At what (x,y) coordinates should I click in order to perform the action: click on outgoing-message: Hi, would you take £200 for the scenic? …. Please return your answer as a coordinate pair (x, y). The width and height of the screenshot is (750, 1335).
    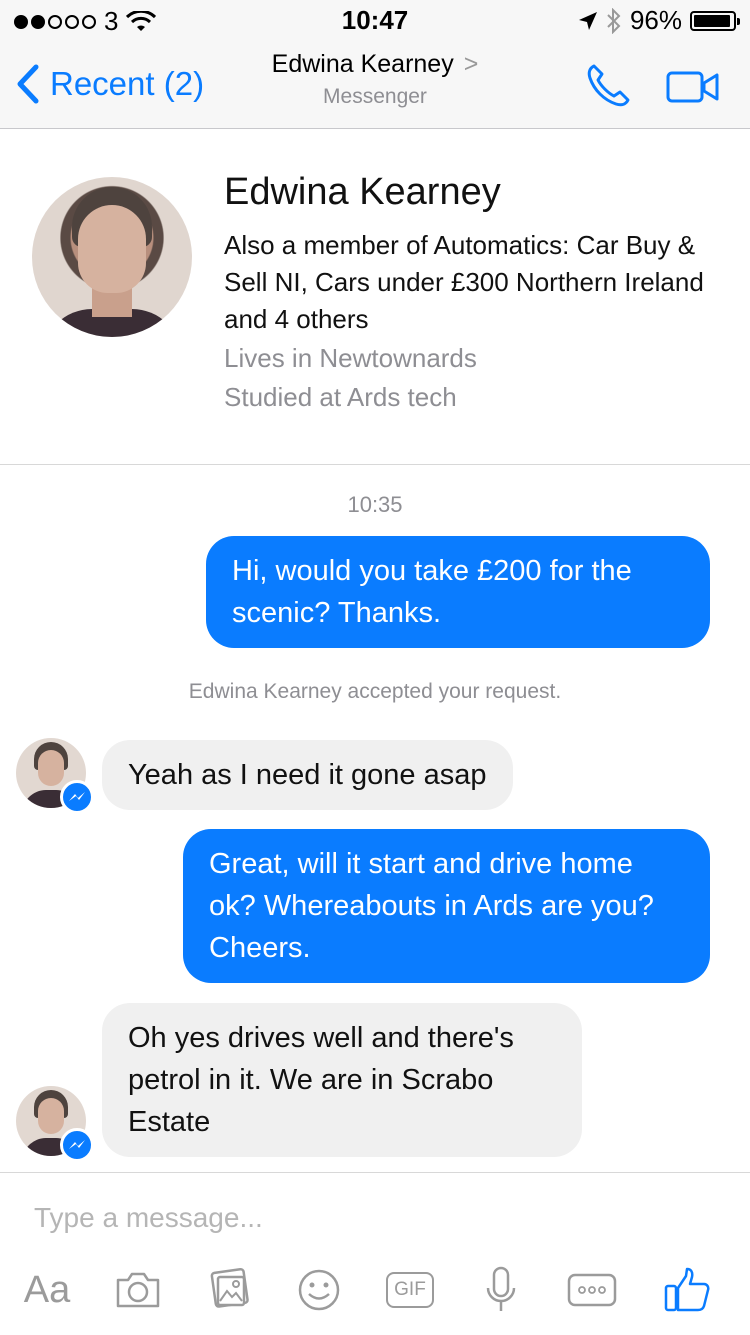
    Looking at the image, I should click on (458, 592).